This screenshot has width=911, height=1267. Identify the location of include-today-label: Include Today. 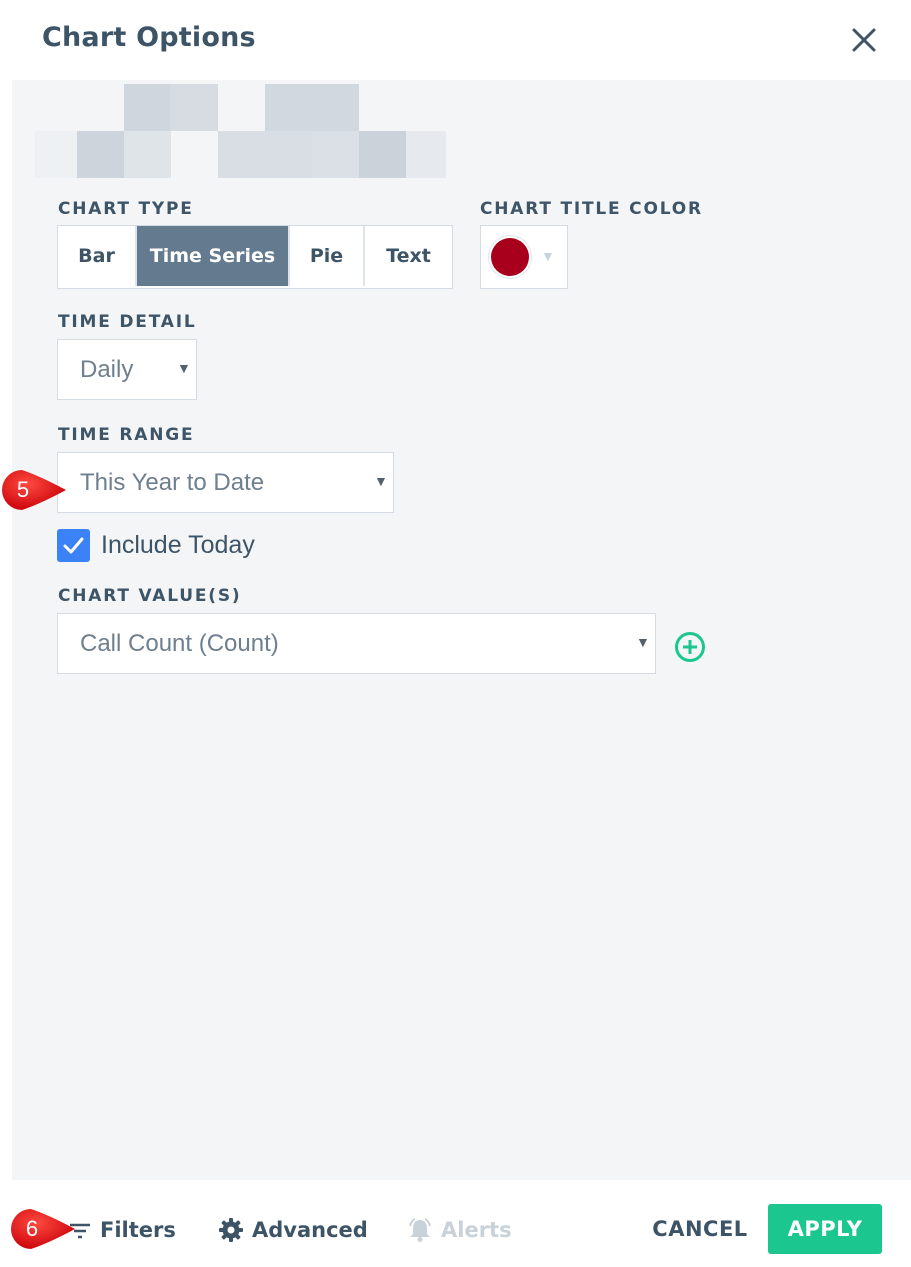
(178, 545).